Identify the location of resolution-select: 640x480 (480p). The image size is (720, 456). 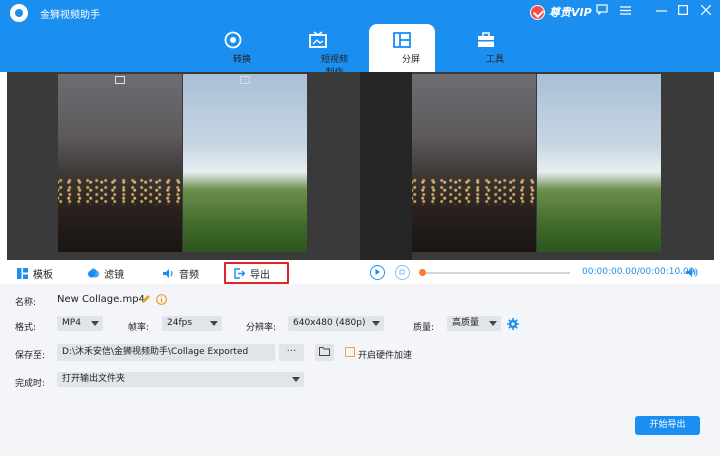
(336, 323).